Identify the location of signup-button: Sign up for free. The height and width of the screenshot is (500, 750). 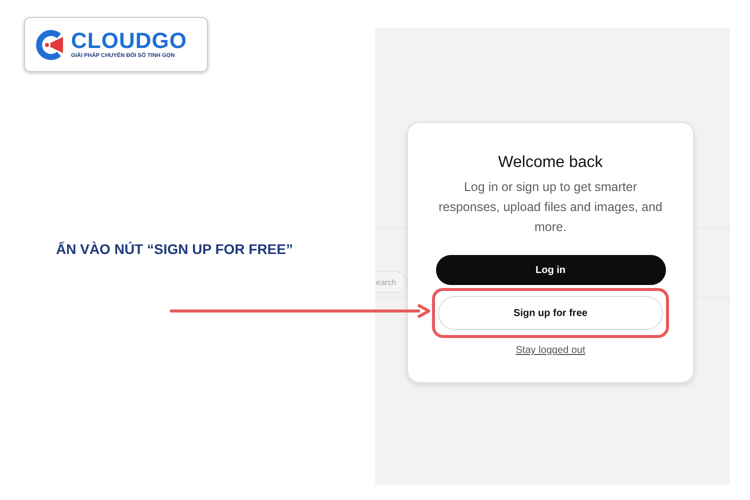
(550, 313).